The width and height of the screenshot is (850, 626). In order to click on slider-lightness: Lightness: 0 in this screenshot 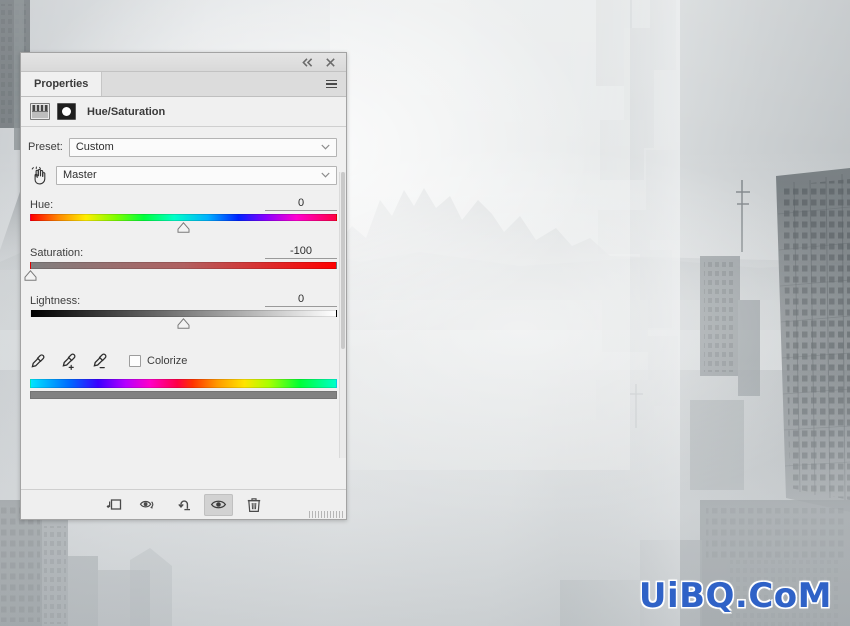, I will do `click(183, 311)`.